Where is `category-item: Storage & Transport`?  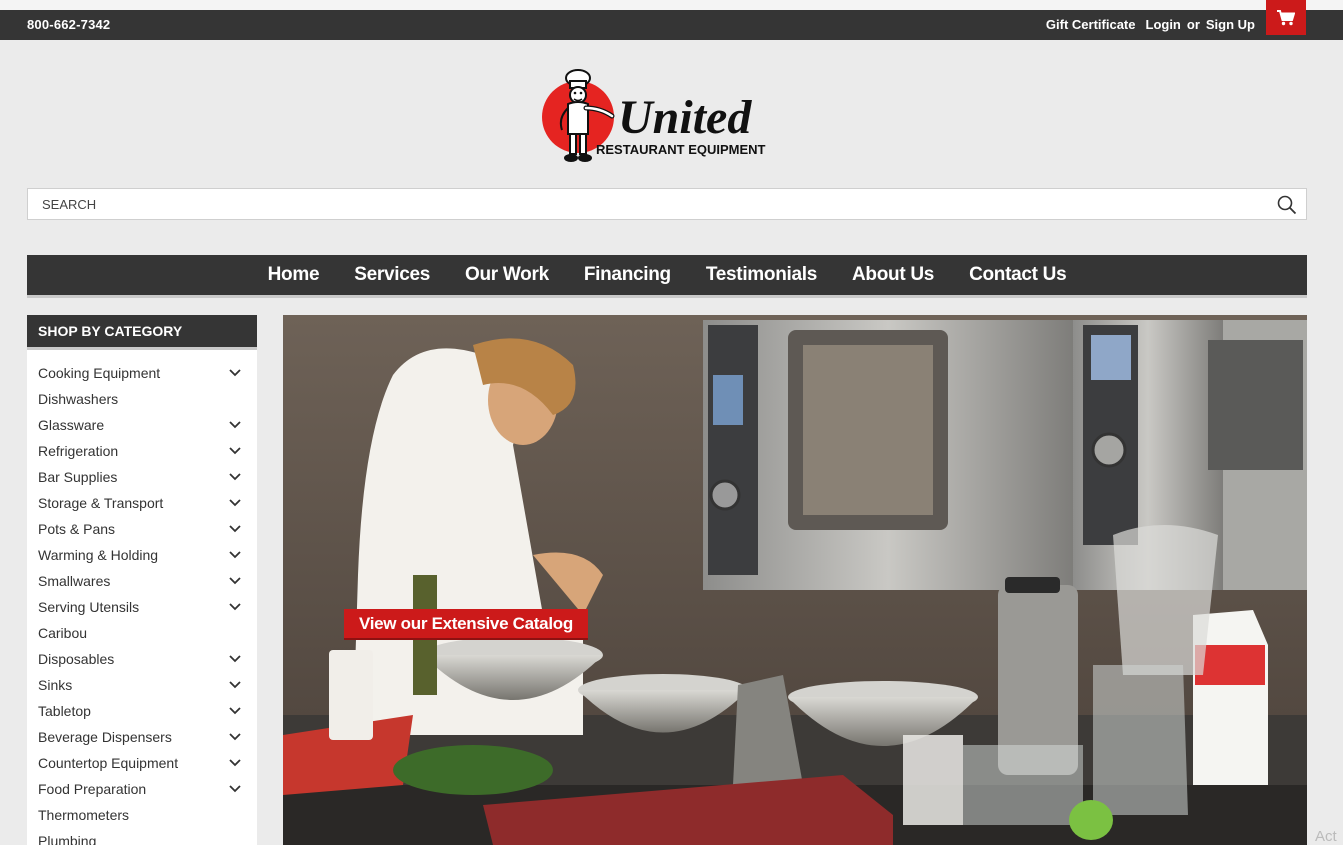 category-item: Storage & Transport is located at coordinates (142, 503).